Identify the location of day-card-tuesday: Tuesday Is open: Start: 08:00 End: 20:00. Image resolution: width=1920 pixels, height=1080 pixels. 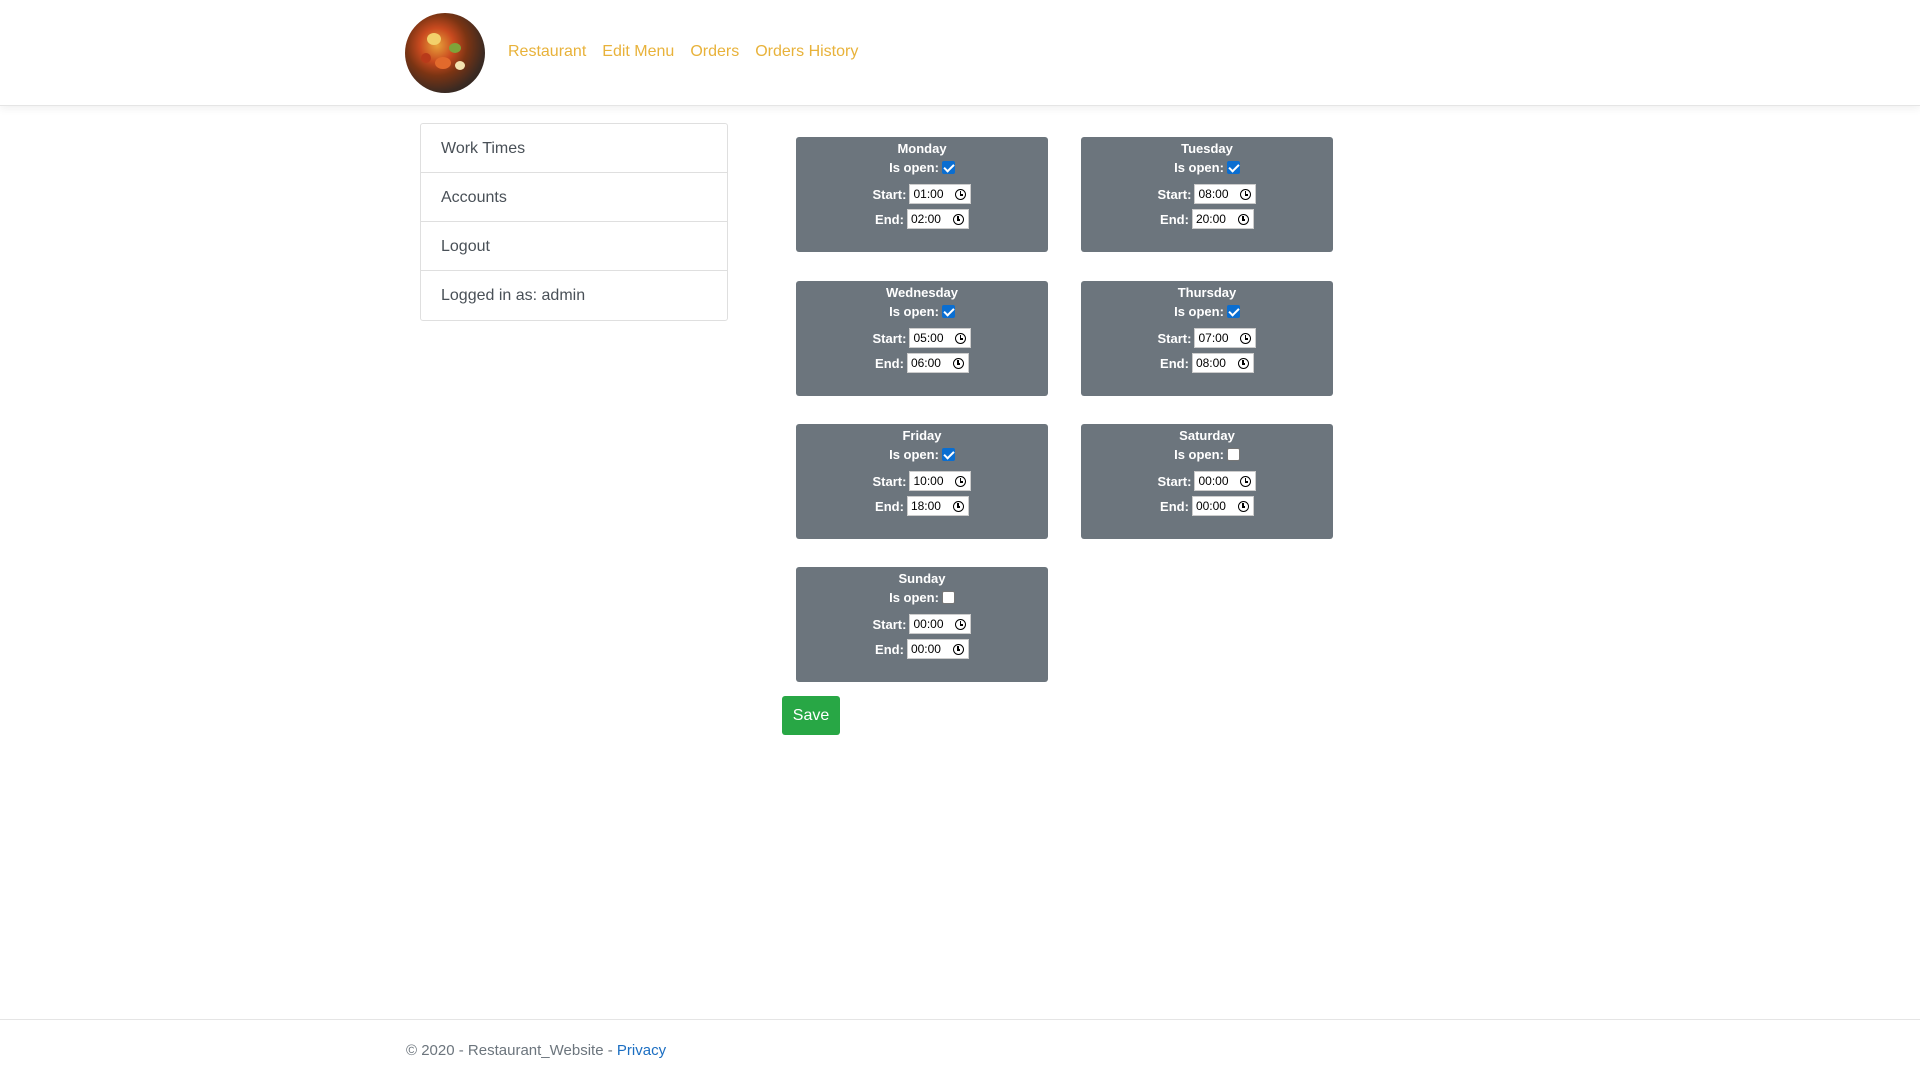
(1207, 194).